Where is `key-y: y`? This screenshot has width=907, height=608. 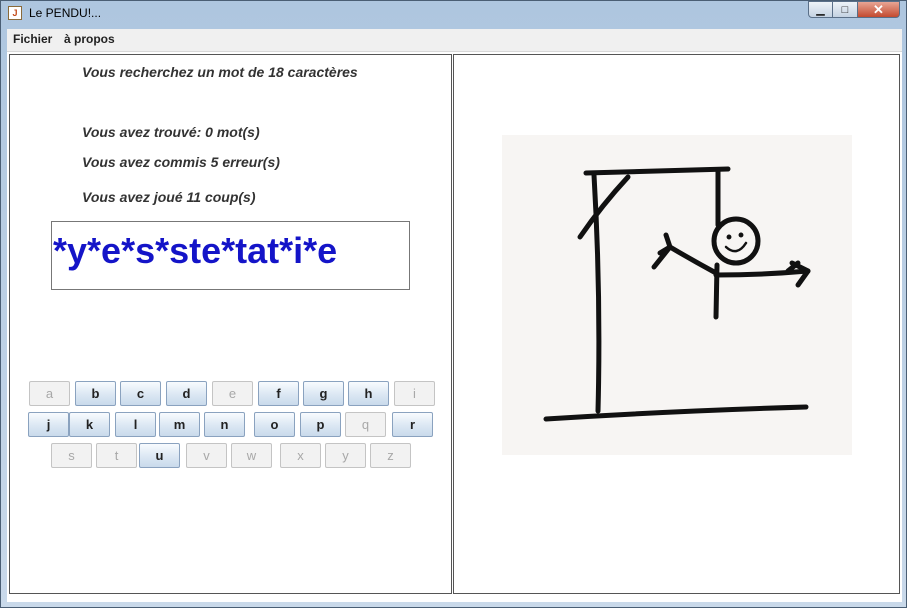 key-y: y is located at coordinates (345, 455).